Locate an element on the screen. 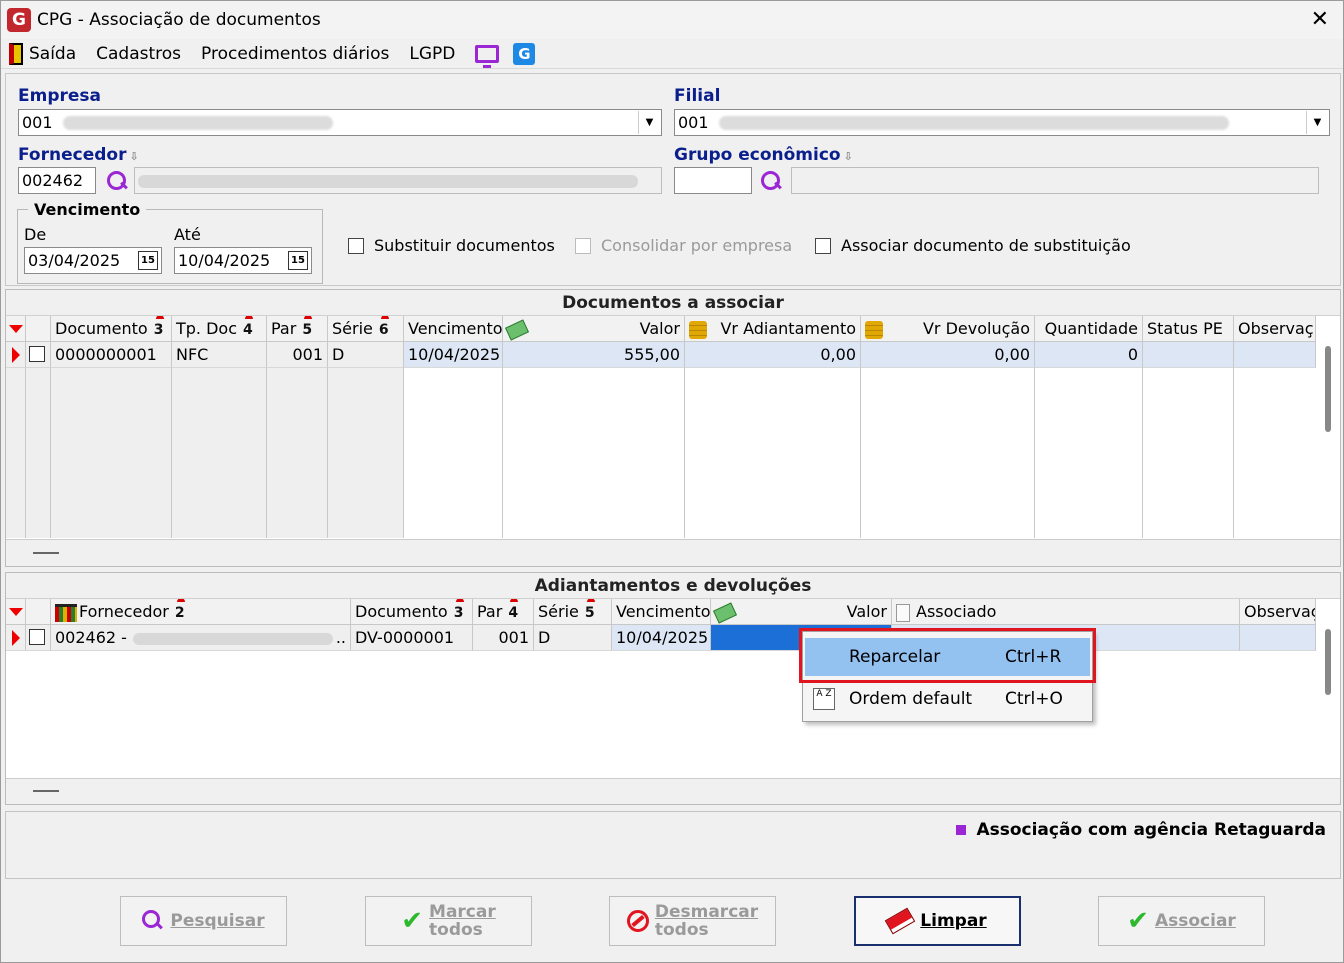  footer-dash is located at coordinates (46, 791).